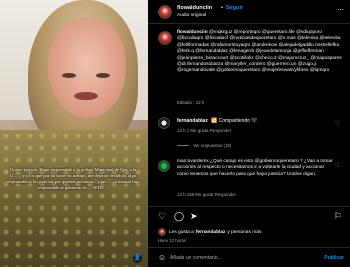 The image size is (350, 267). I want to click on share-icon: ➤, so click(194, 216).